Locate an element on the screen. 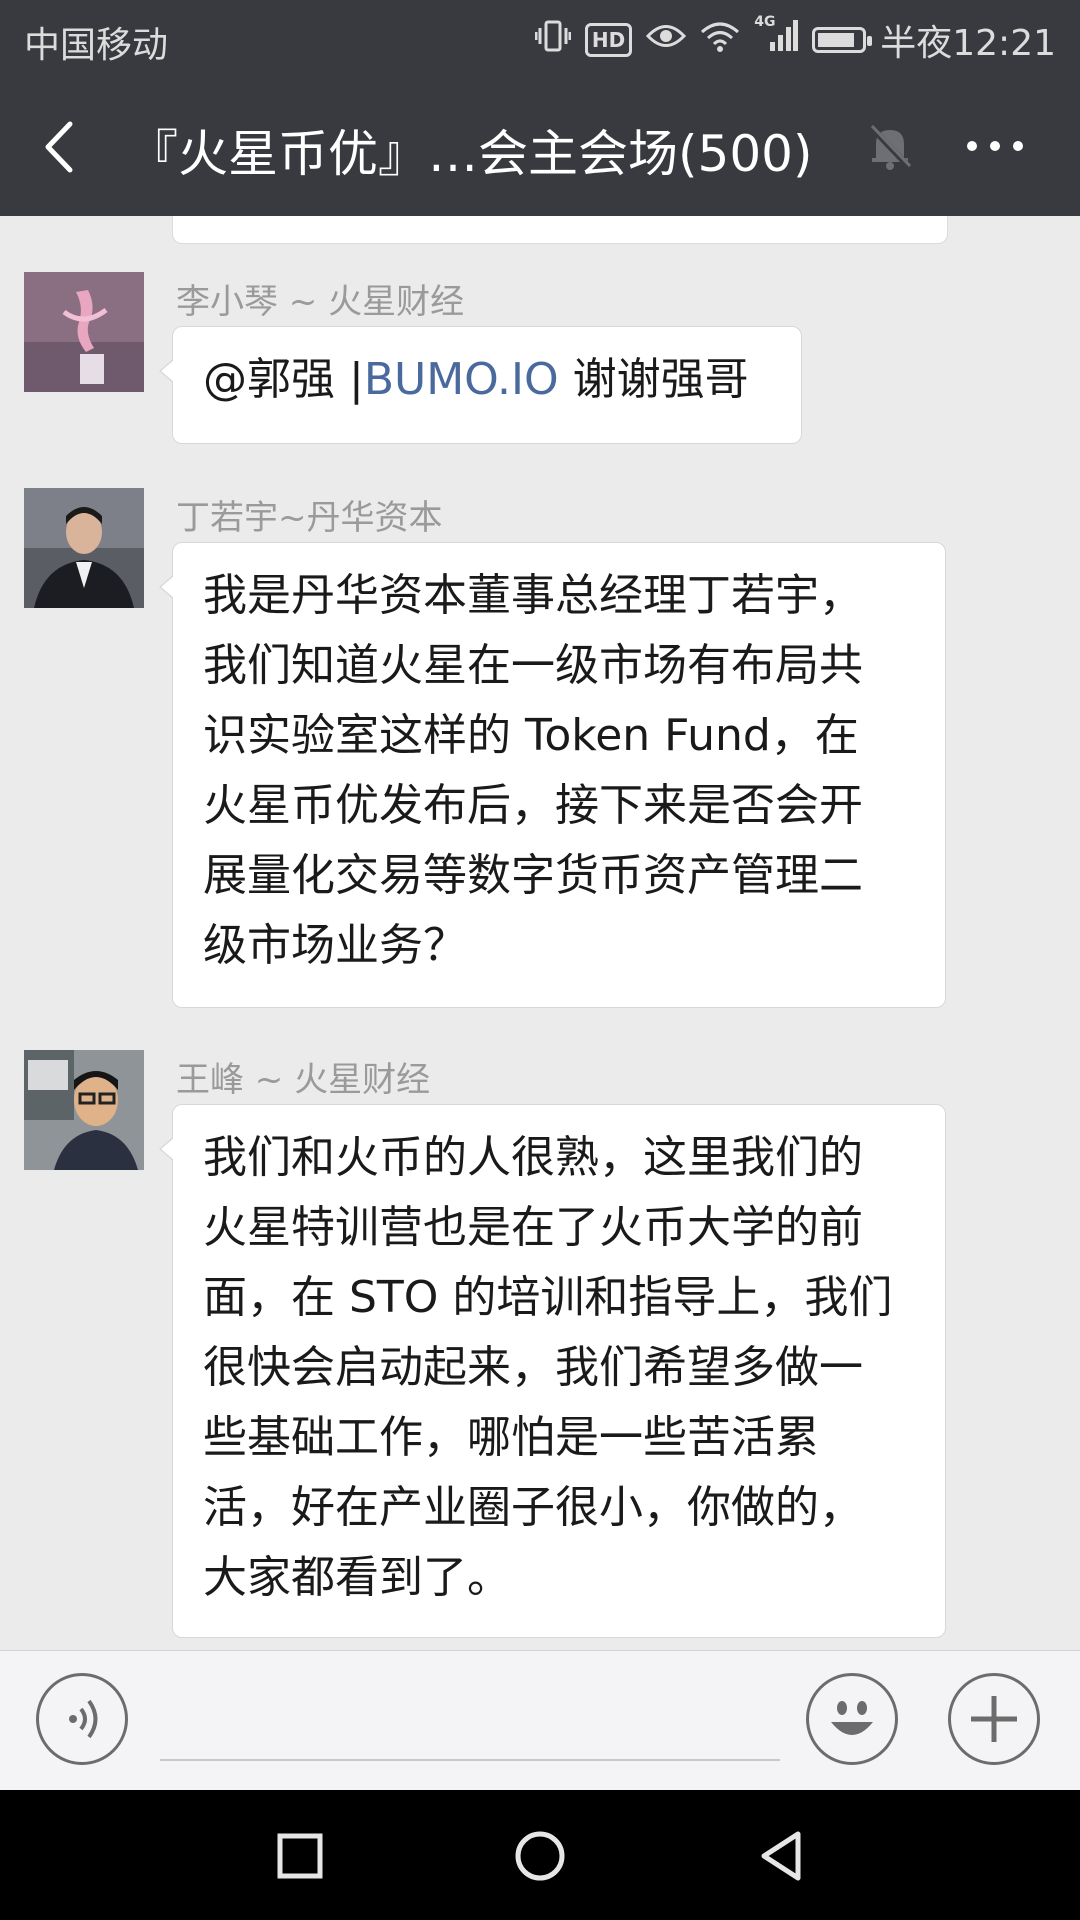 The height and width of the screenshot is (1920, 1080). clock: 半夜12:21 is located at coordinates (968, 43).